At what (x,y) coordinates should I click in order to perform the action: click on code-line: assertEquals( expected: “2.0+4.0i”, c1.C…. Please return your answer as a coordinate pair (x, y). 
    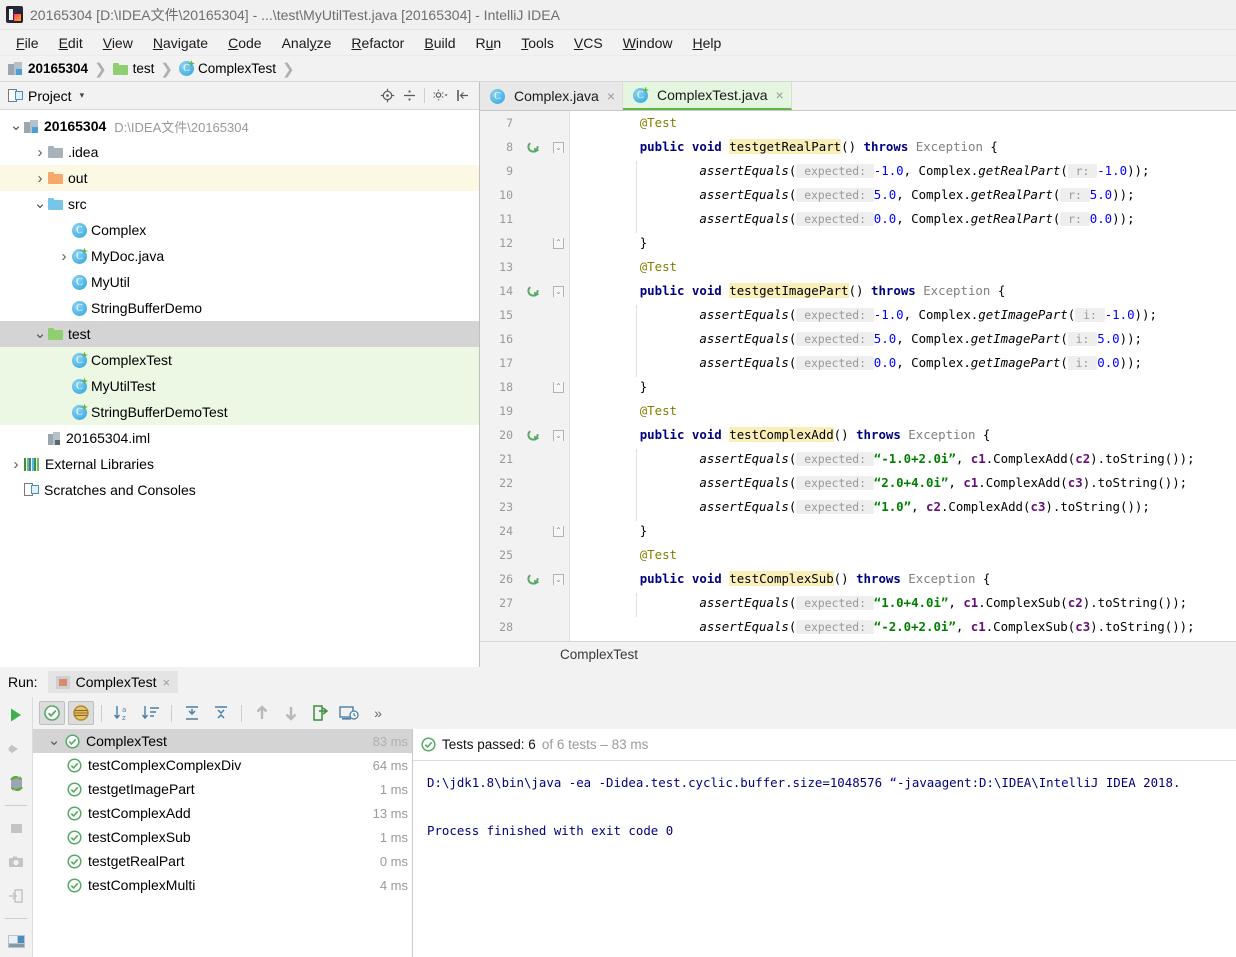
    Looking at the image, I should click on (908, 483).